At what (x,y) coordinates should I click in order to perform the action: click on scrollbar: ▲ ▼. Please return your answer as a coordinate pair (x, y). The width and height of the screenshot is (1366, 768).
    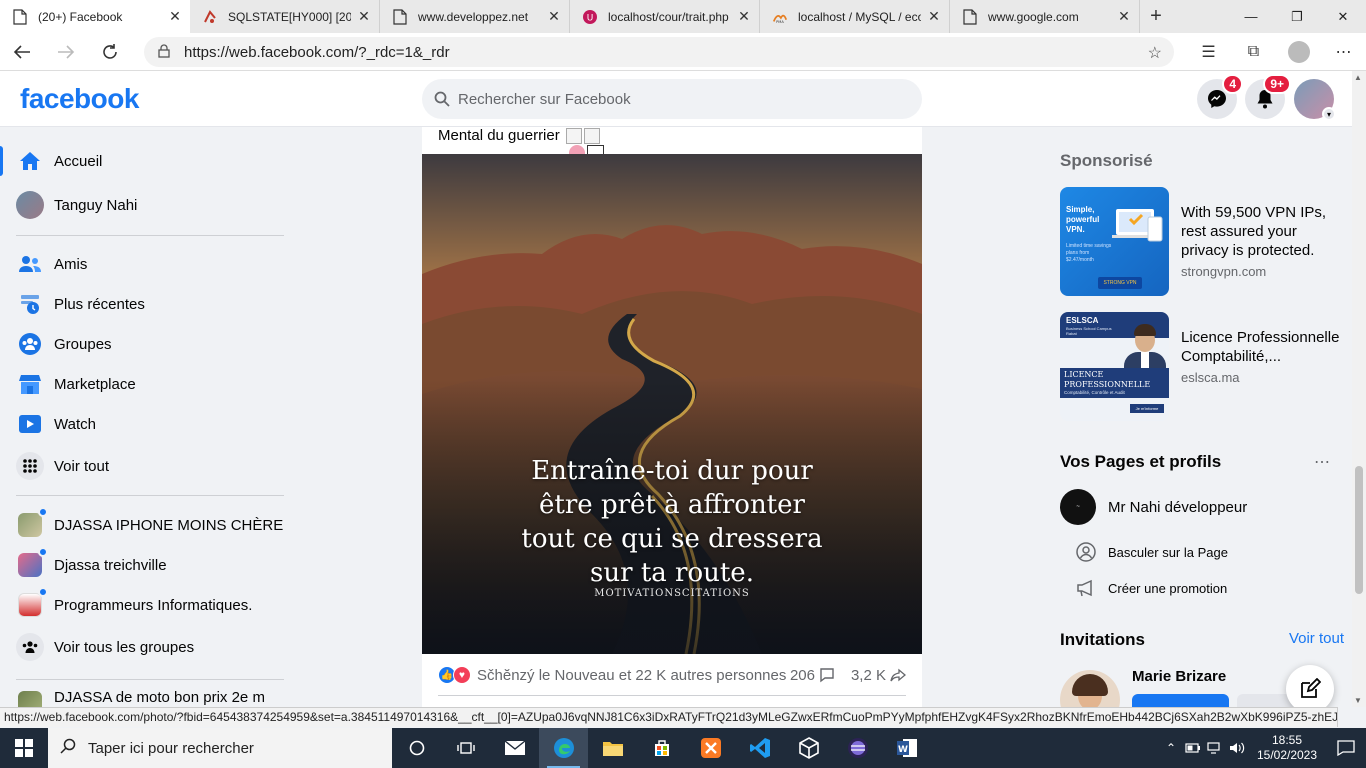
    Looking at the image, I should click on (1359, 389).